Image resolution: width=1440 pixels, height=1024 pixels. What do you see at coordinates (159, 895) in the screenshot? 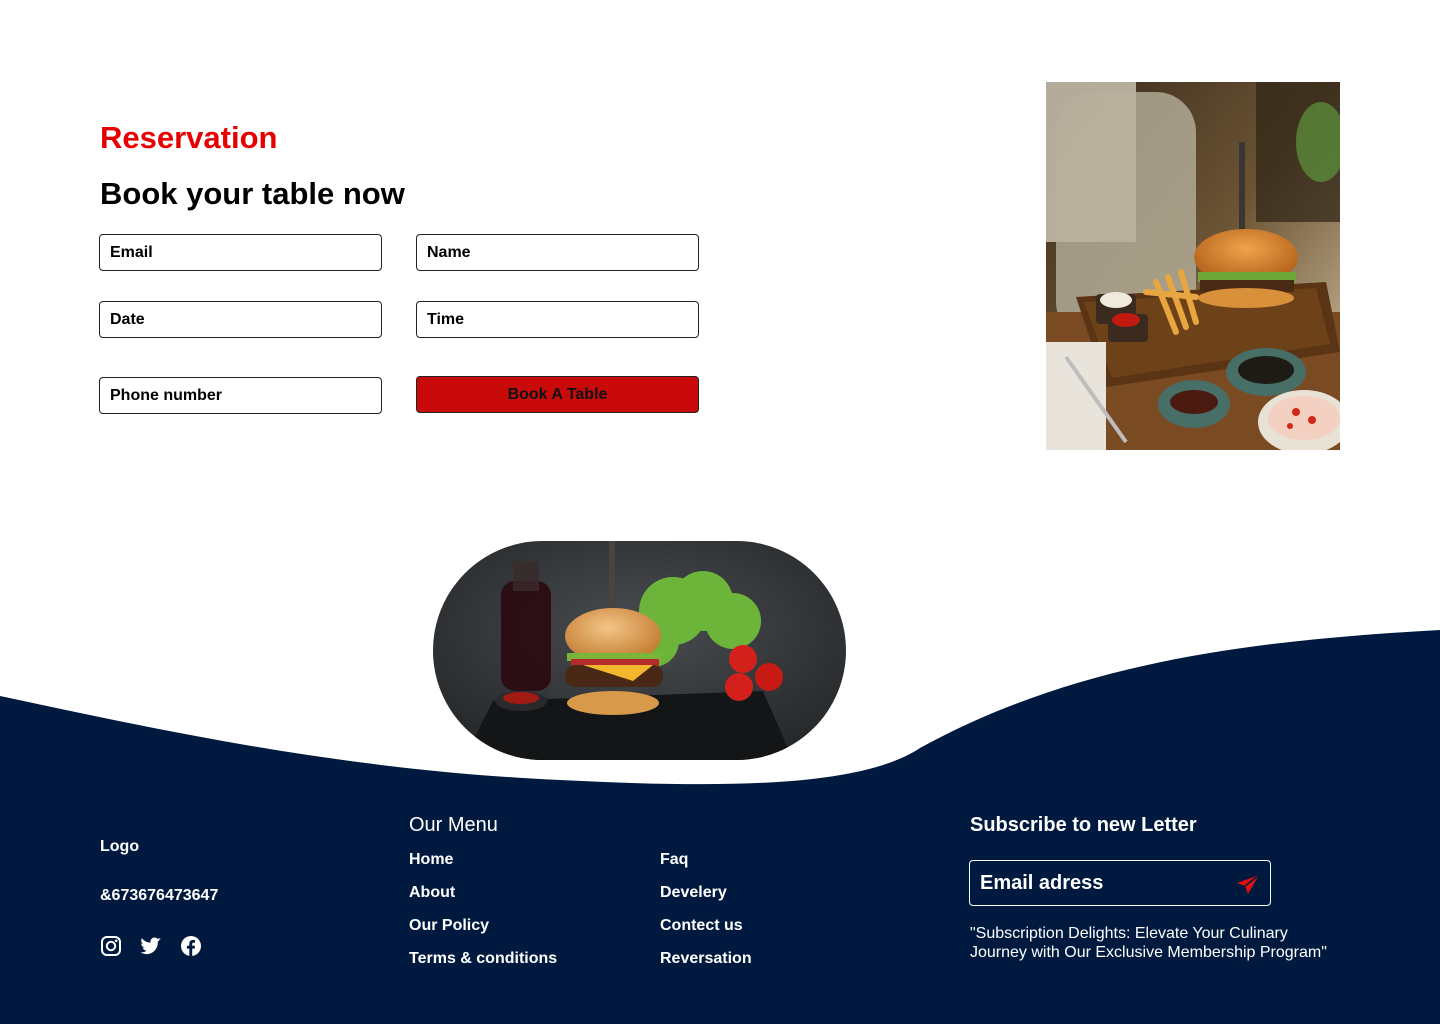
I see `footer-phone: &673676473647` at bounding box center [159, 895].